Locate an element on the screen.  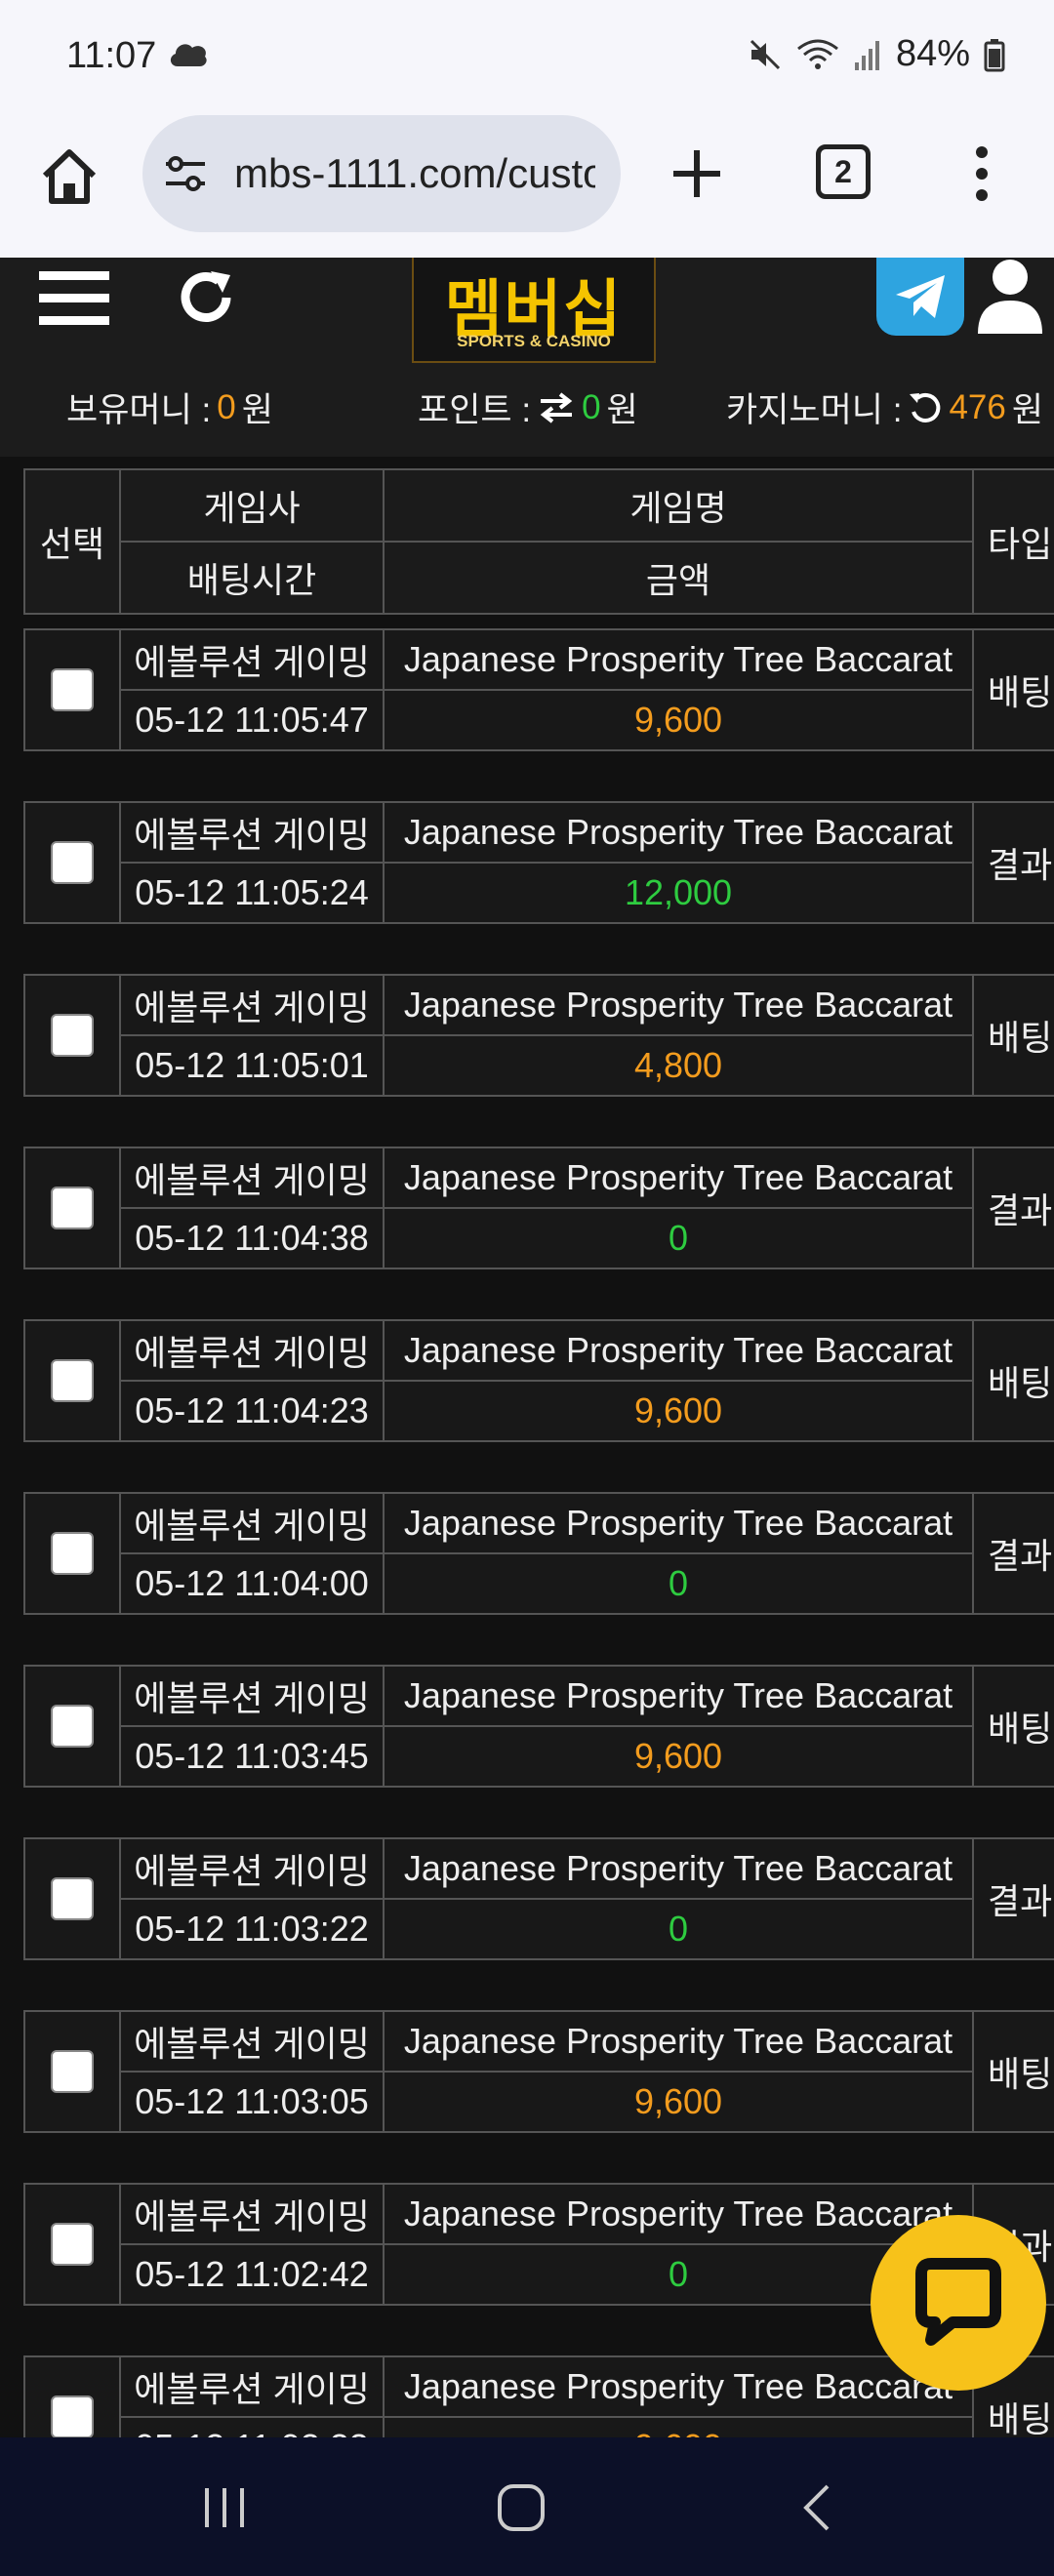
header-game-name: 게임명 is located at coordinates (678, 506).